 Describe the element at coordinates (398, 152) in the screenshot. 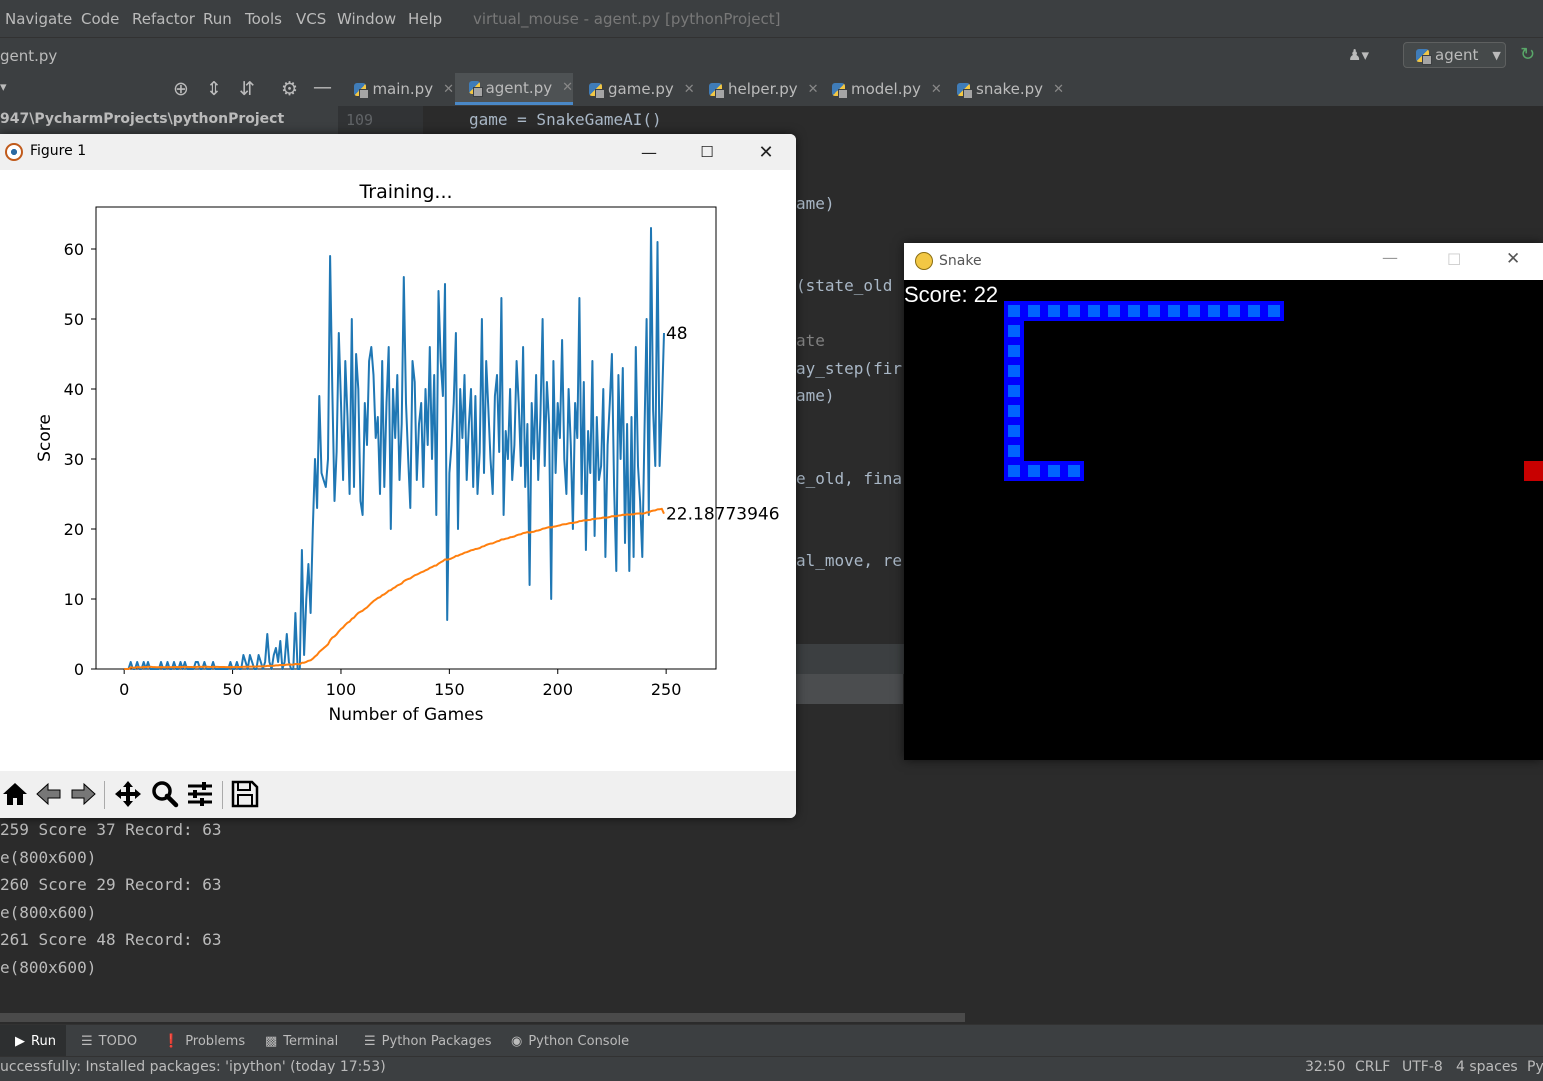

I see `figure-titlebar: Figure 1 — ☐ ✕` at that location.